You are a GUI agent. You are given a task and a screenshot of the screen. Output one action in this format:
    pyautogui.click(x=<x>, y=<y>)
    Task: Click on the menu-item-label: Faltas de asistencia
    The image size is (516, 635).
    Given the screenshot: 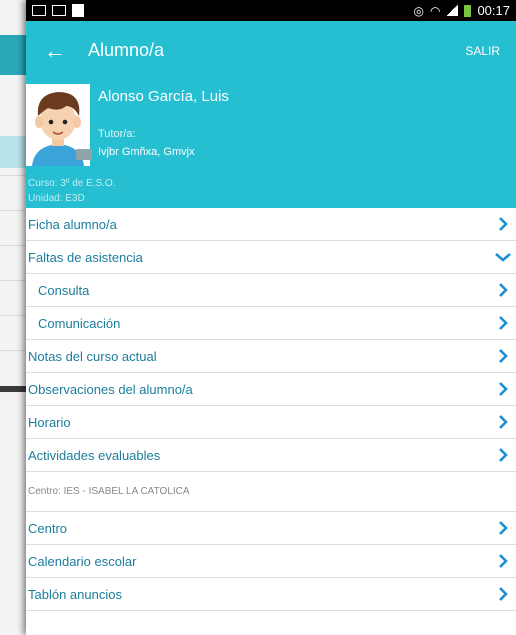 What is the action you would take?
    pyautogui.click(x=85, y=257)
    